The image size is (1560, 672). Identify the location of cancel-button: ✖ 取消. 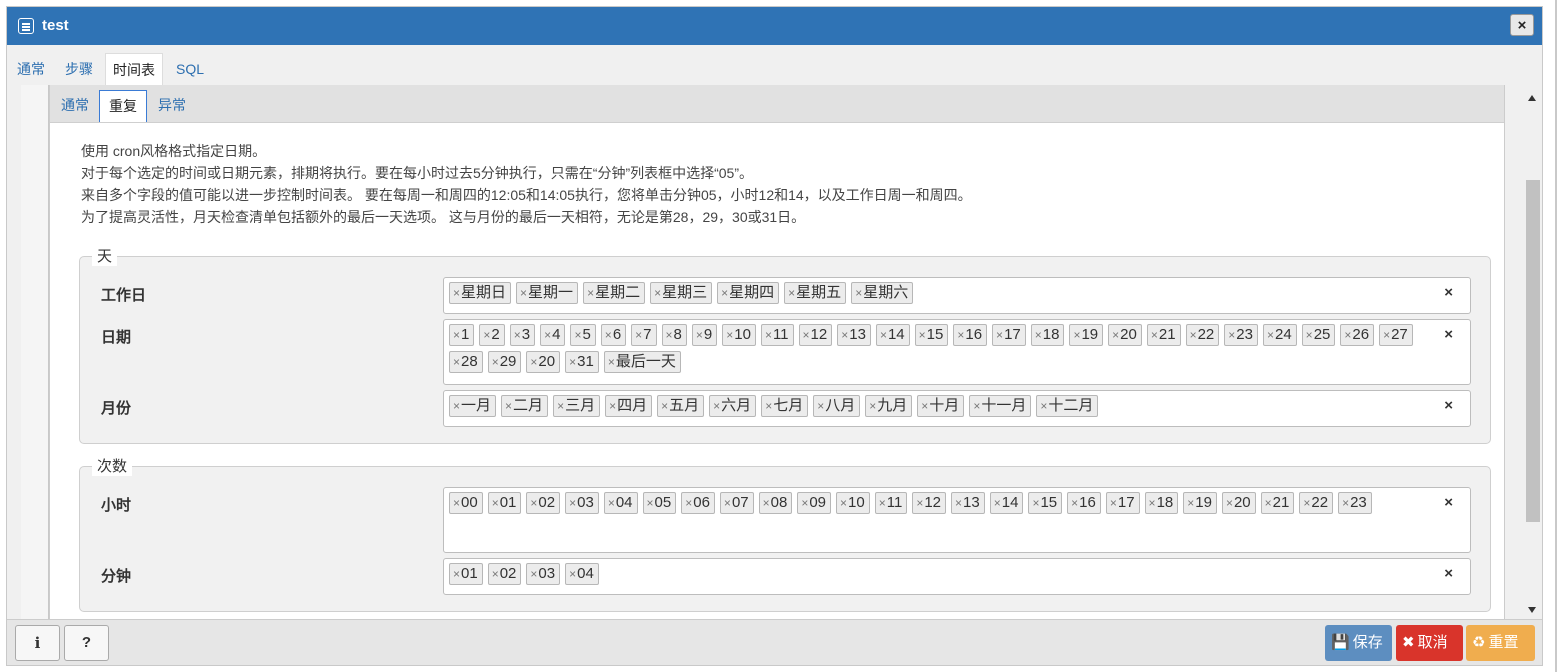
(1429, 643).